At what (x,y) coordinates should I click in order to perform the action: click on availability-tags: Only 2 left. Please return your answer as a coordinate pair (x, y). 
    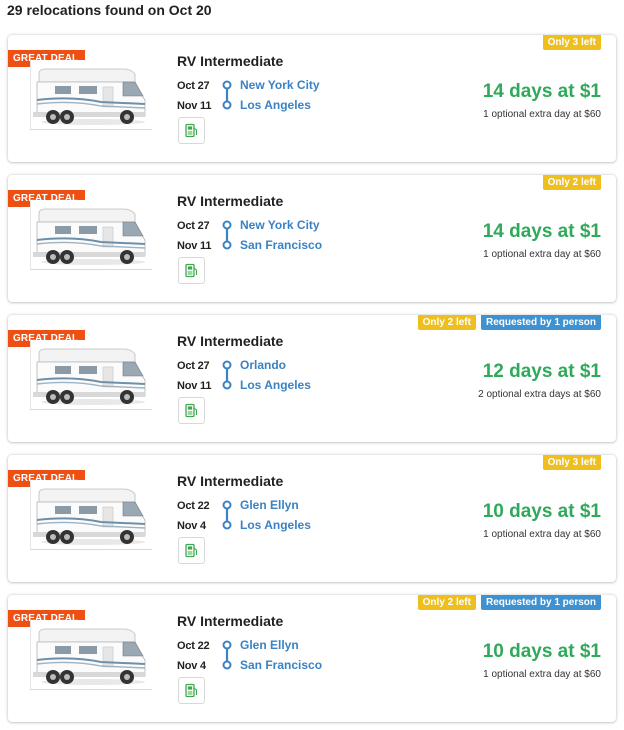
    Looking at the image, I should click on (571, 182).